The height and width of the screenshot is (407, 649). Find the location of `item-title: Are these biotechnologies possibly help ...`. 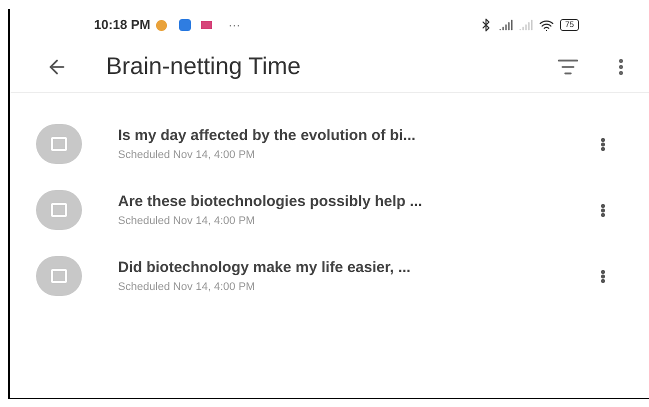

item-title: Are these biotechnologies possibly help ... is located at coordinates (271, 202).